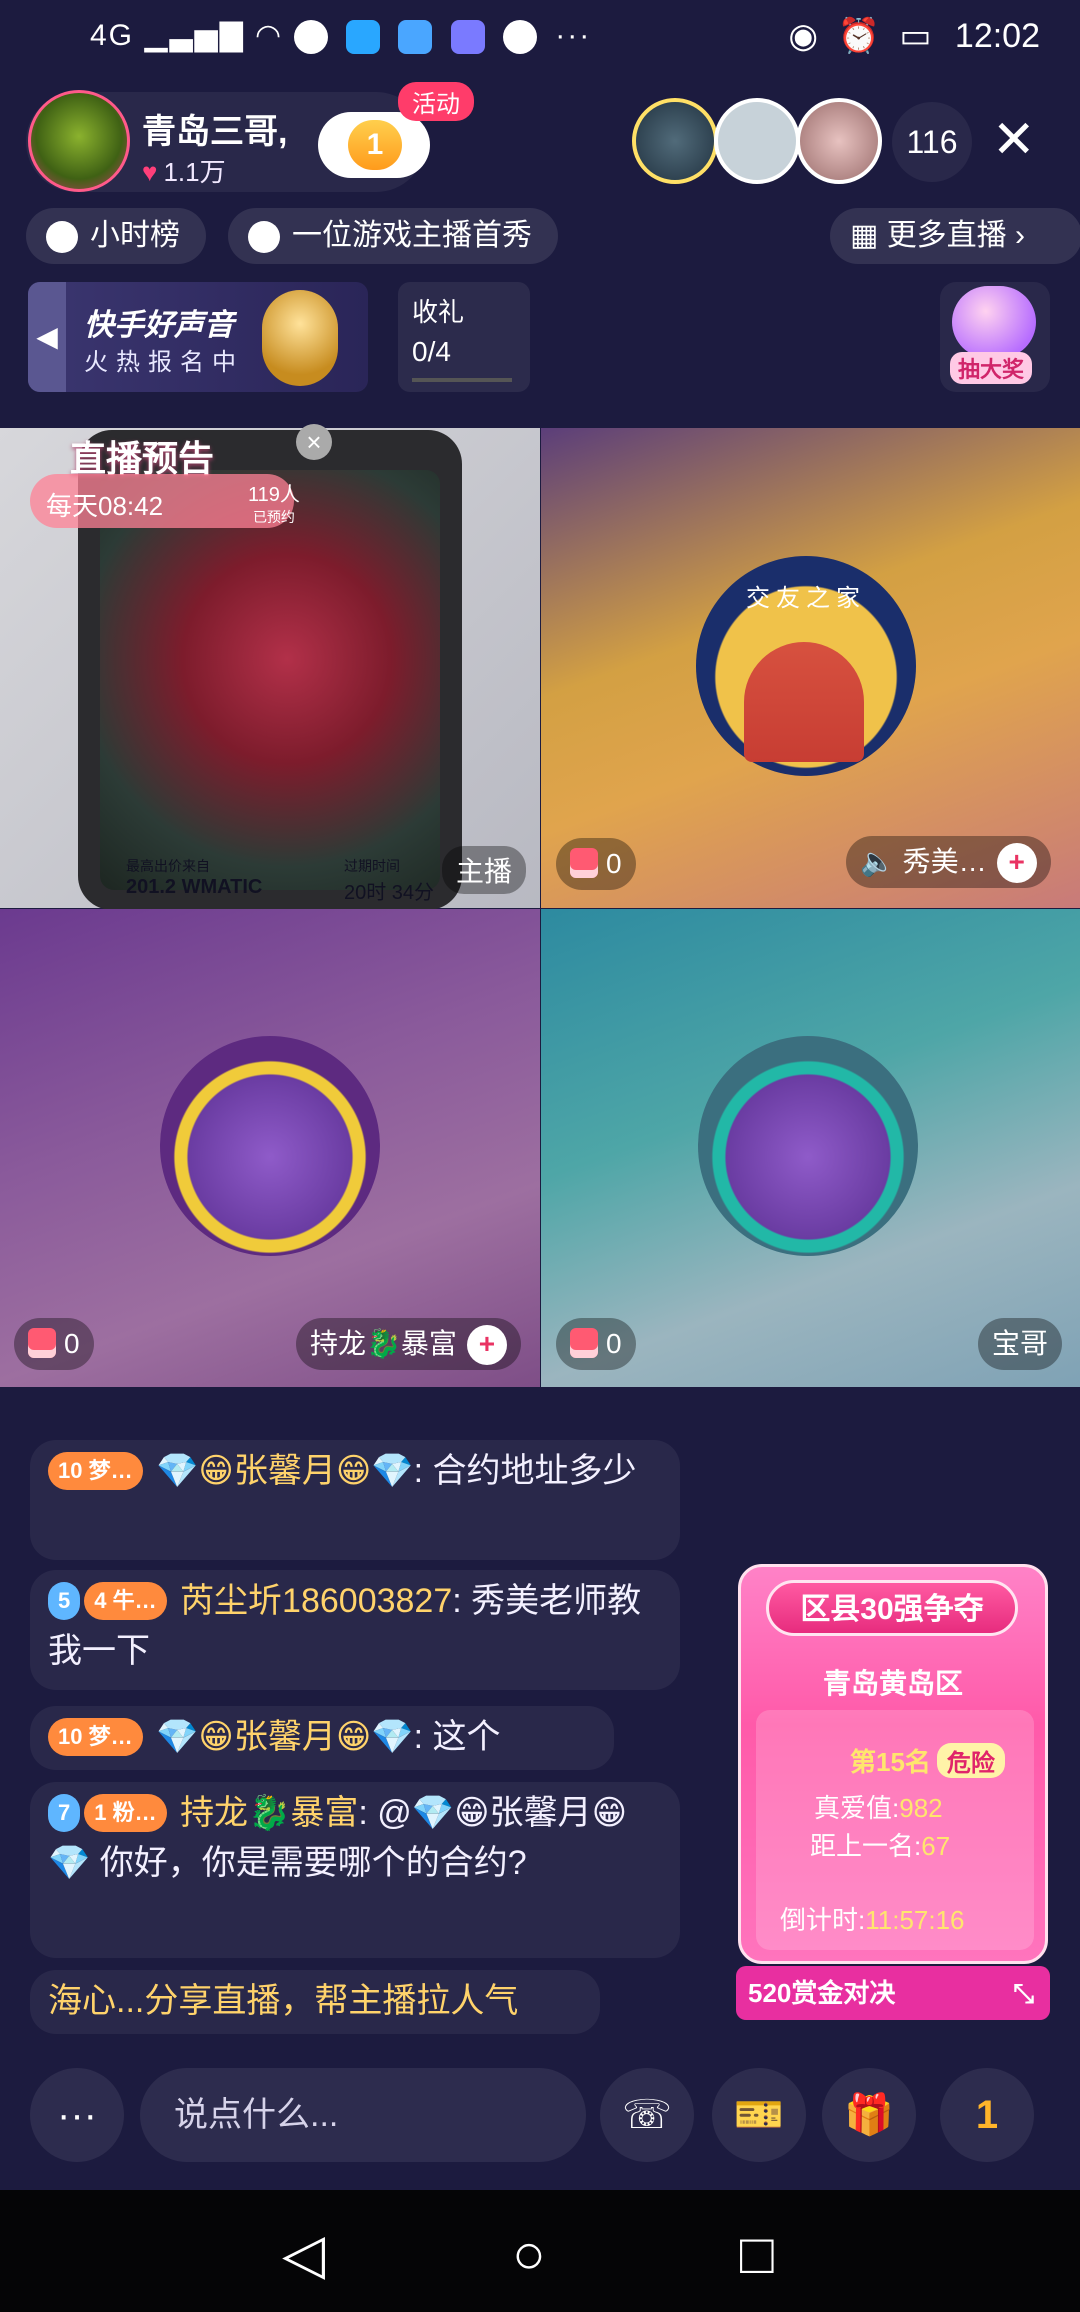 This screenshot has height=2312, width=1080. I want to click on gift-button: 🎁, so click(869, 2115).